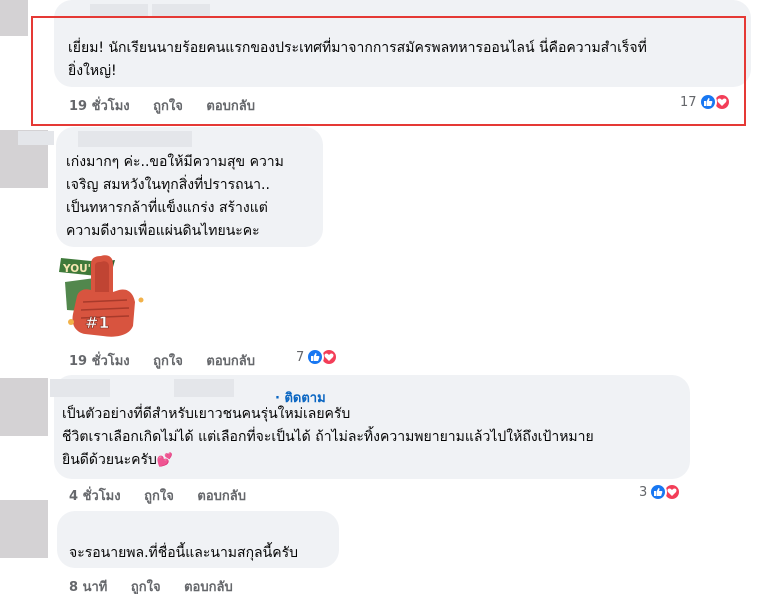  I want to click on like-reaction-icon, so click(707, 102).